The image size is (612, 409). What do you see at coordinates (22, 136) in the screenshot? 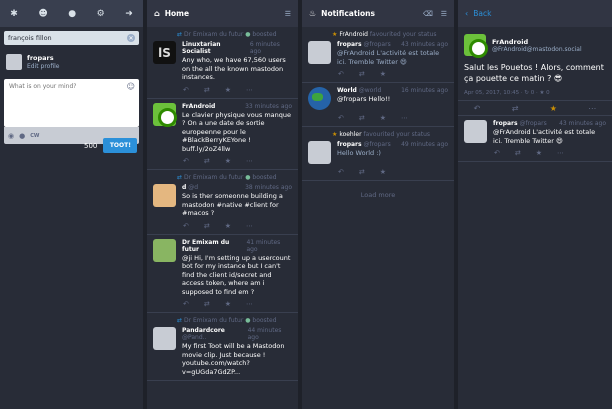
I see `privacy-globe-icon: ●` at bounding box center [22, 136].